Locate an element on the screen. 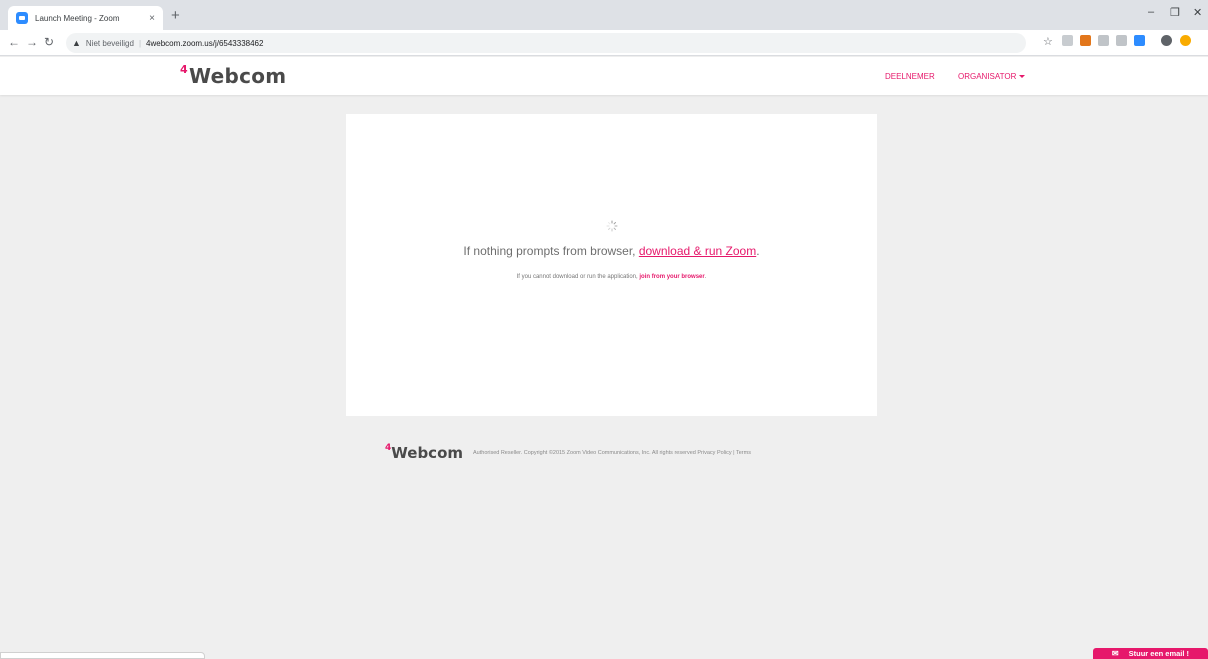 The width and height of the screenshot is (1208, 659). security-label: Niet beveiligd is located at coordinates (109, 43).